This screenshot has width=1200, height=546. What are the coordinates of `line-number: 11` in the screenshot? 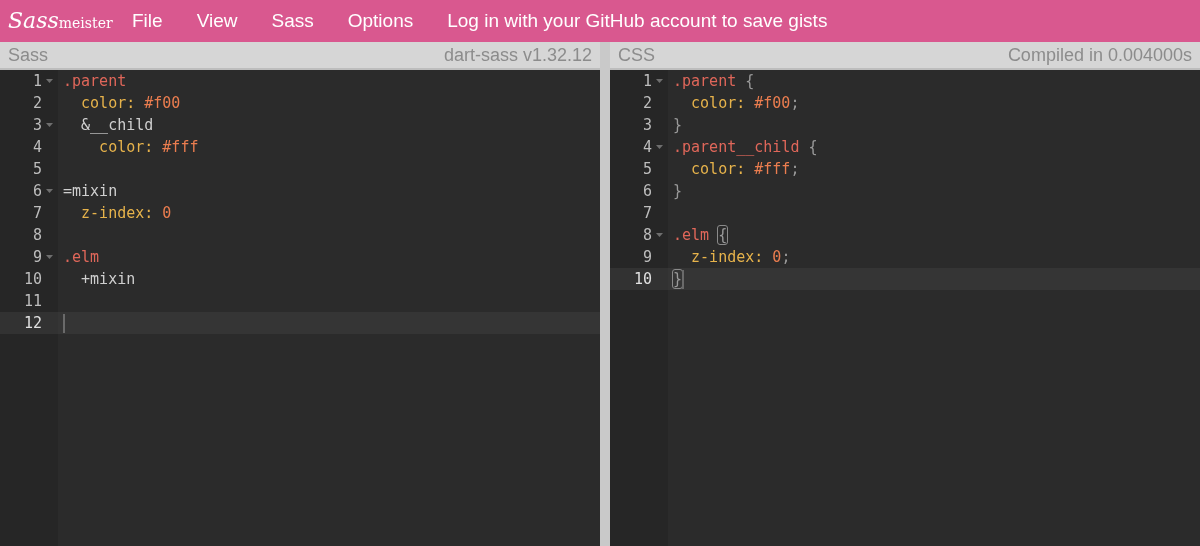 It's located at (32, 301).